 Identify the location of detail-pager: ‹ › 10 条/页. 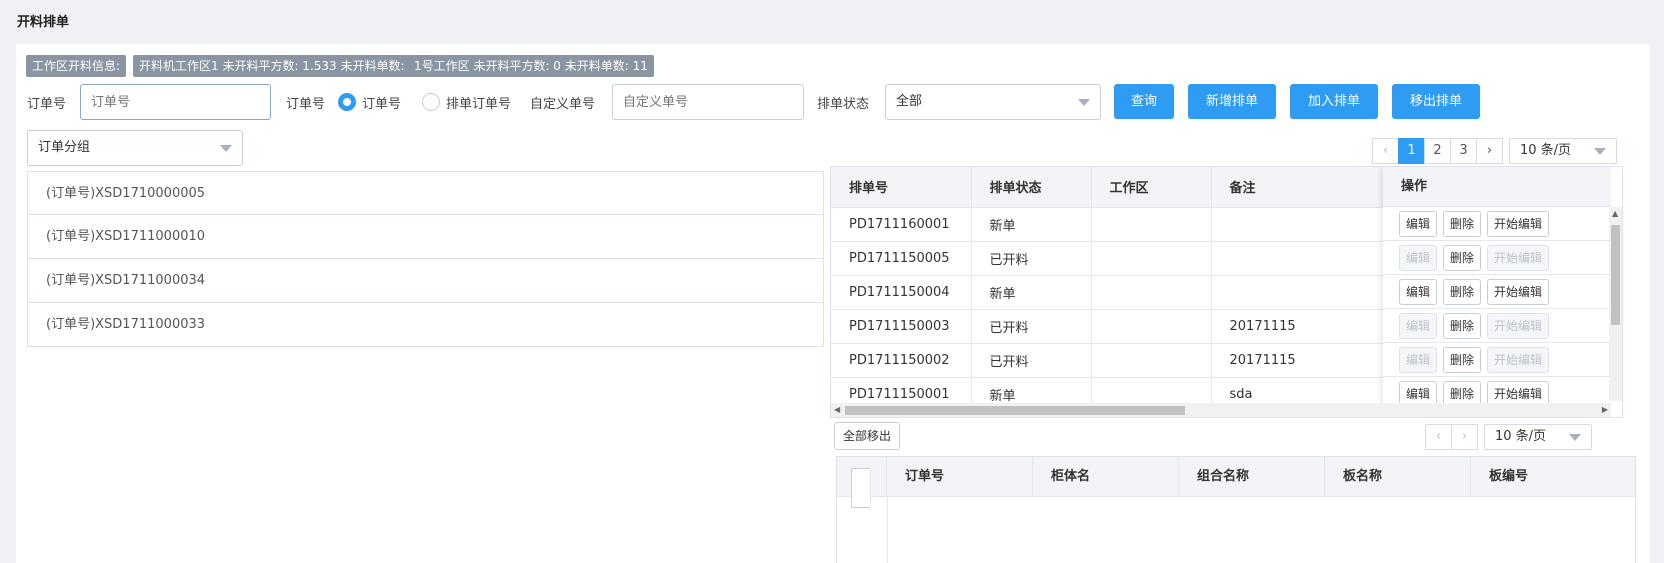
(1508, 437).